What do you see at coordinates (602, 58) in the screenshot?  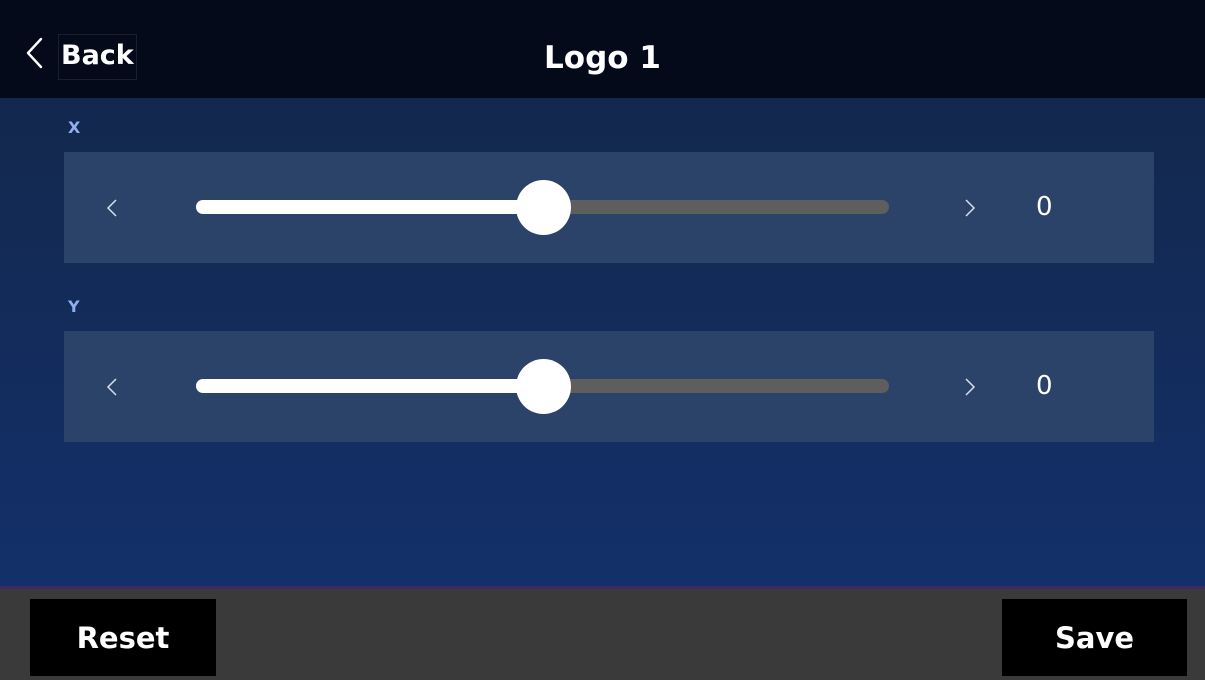 I see `page-title: Logo 1` at bounding box center [602, 58].